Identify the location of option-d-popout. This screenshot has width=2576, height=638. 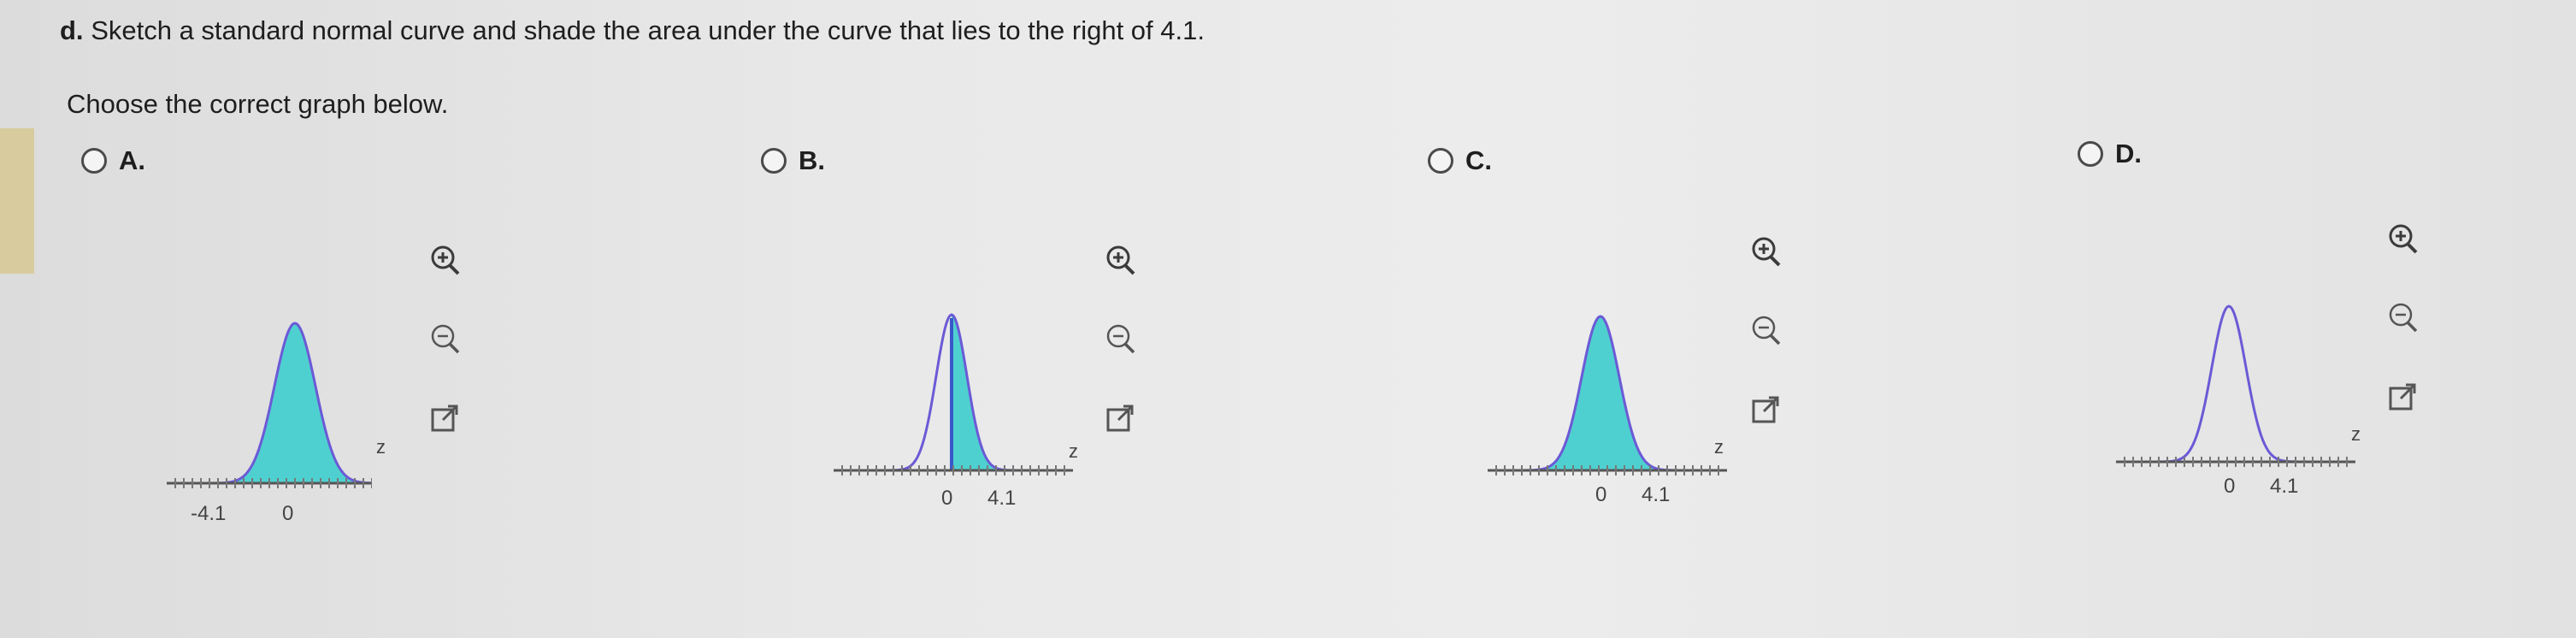
(2402, 396).